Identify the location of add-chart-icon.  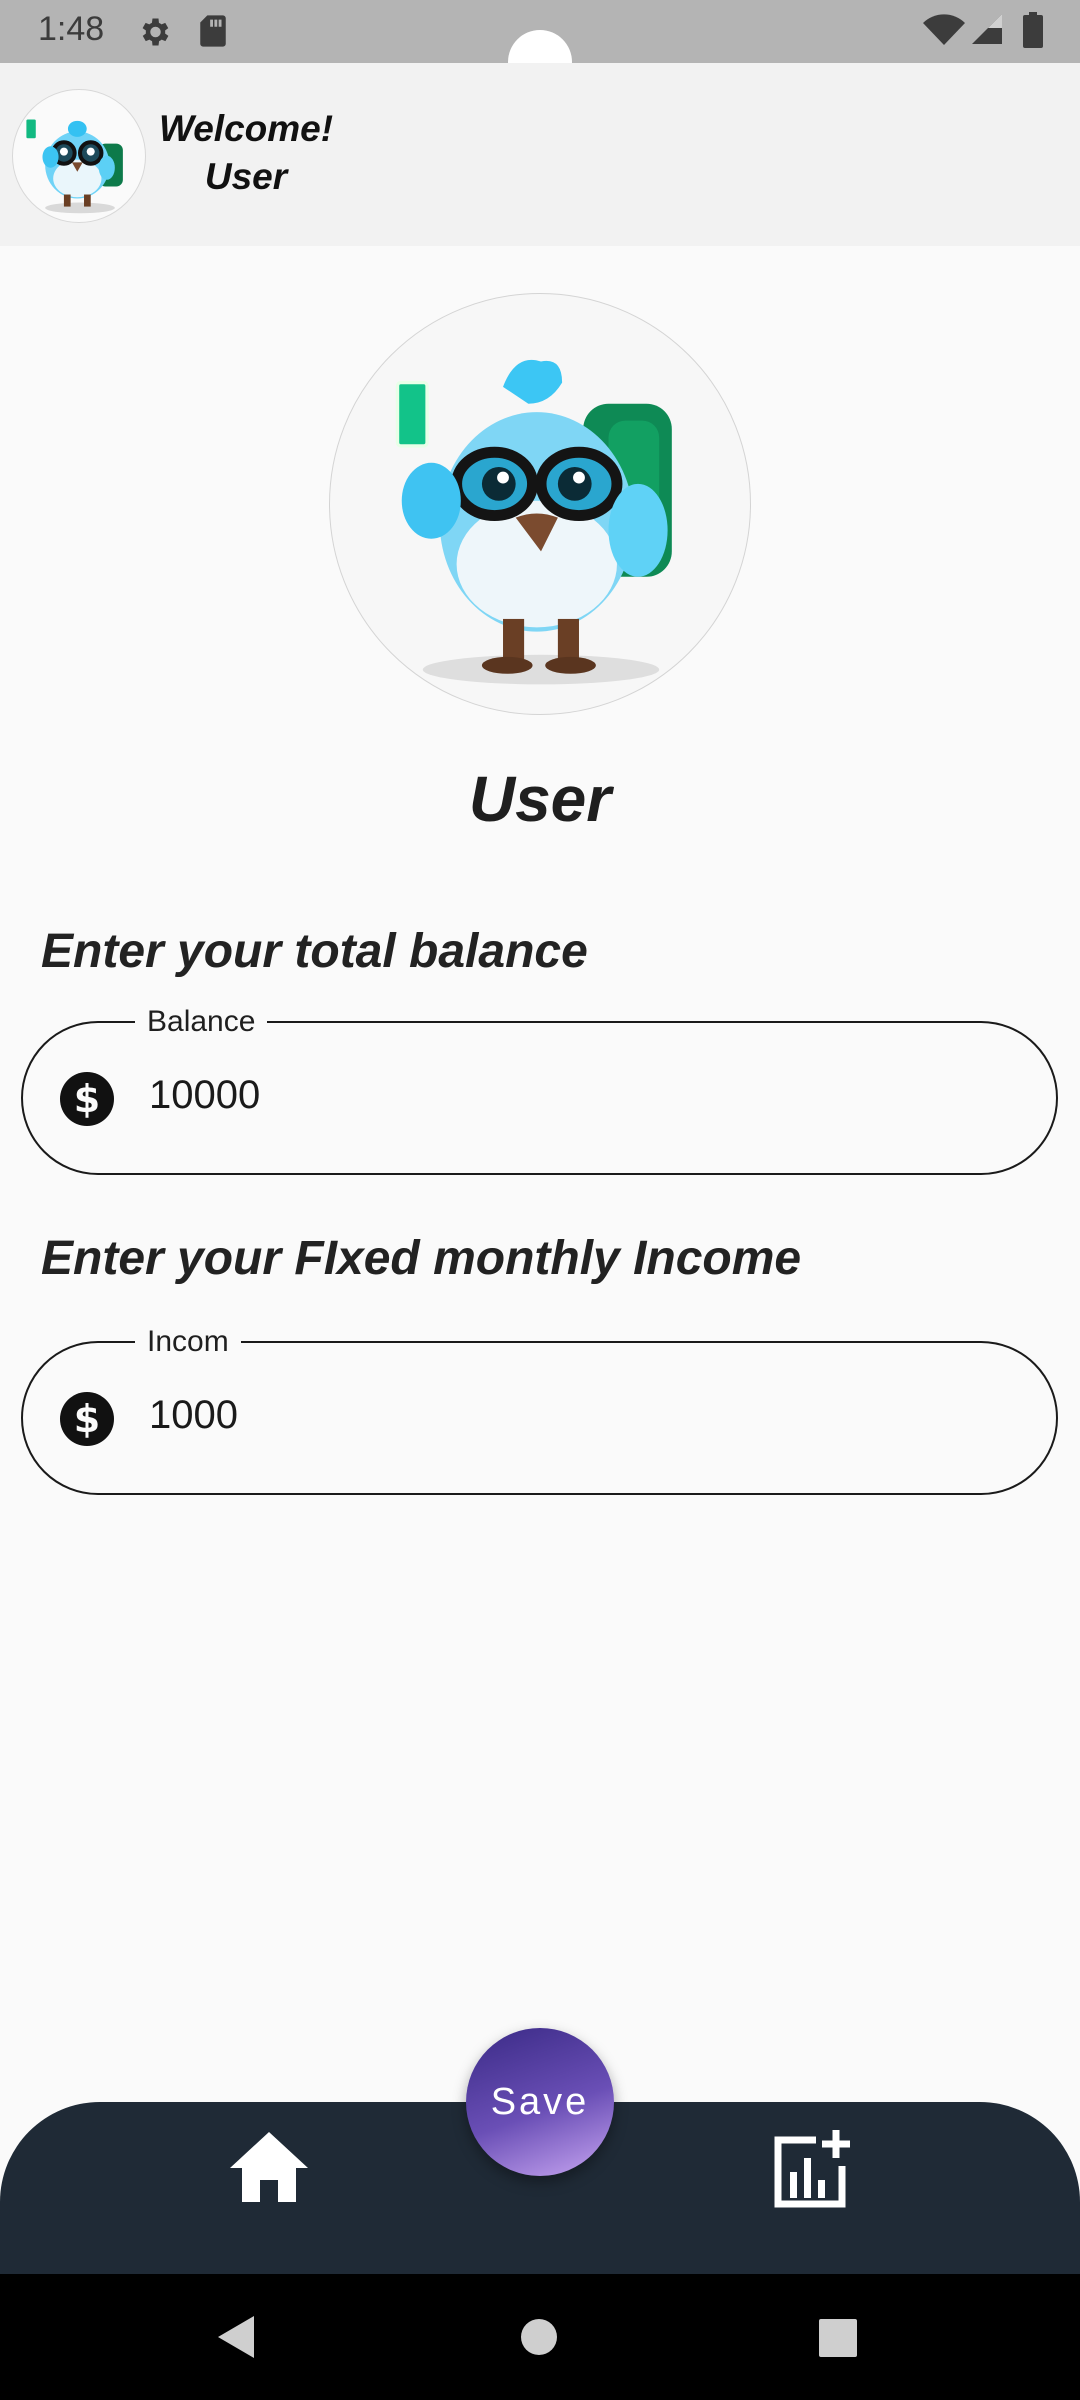
(810, 2170).